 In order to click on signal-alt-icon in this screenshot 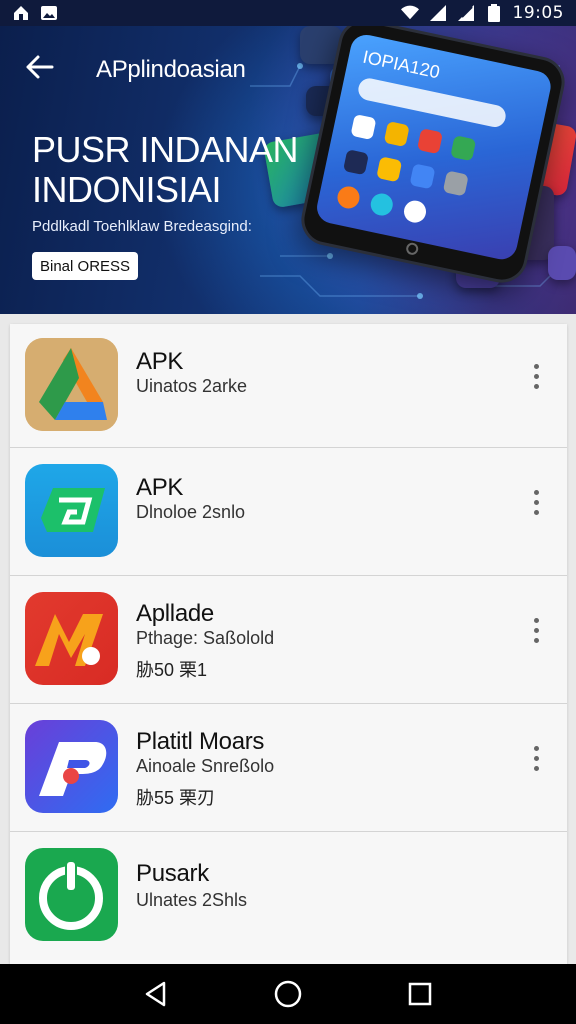, I will do `click(466, 13)`.